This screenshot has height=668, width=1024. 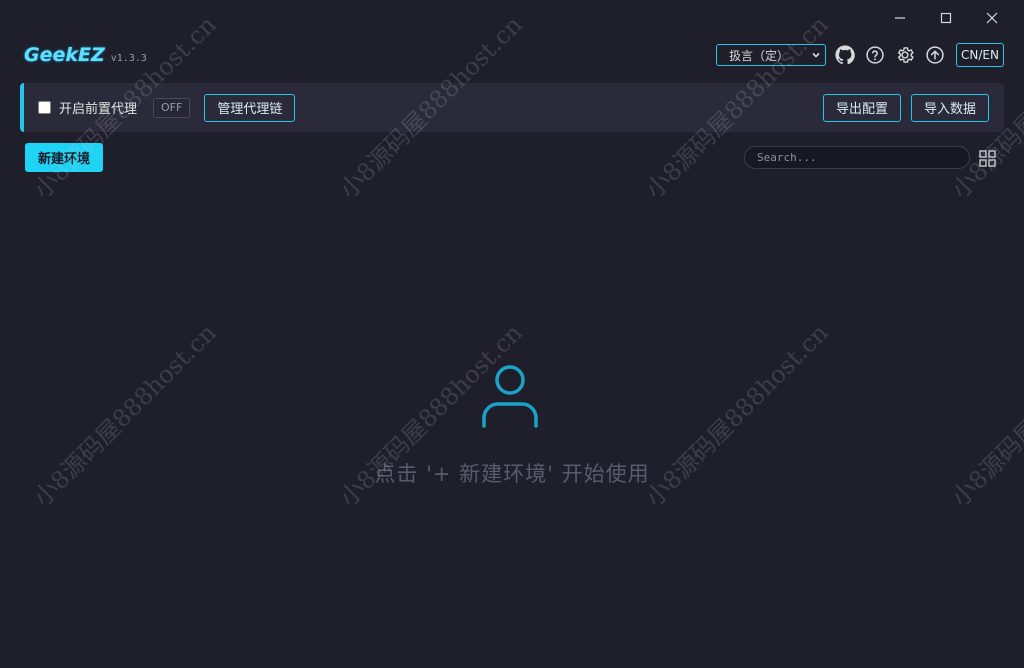 I want to click on grid-view-icon, so click(x=987, y=158).